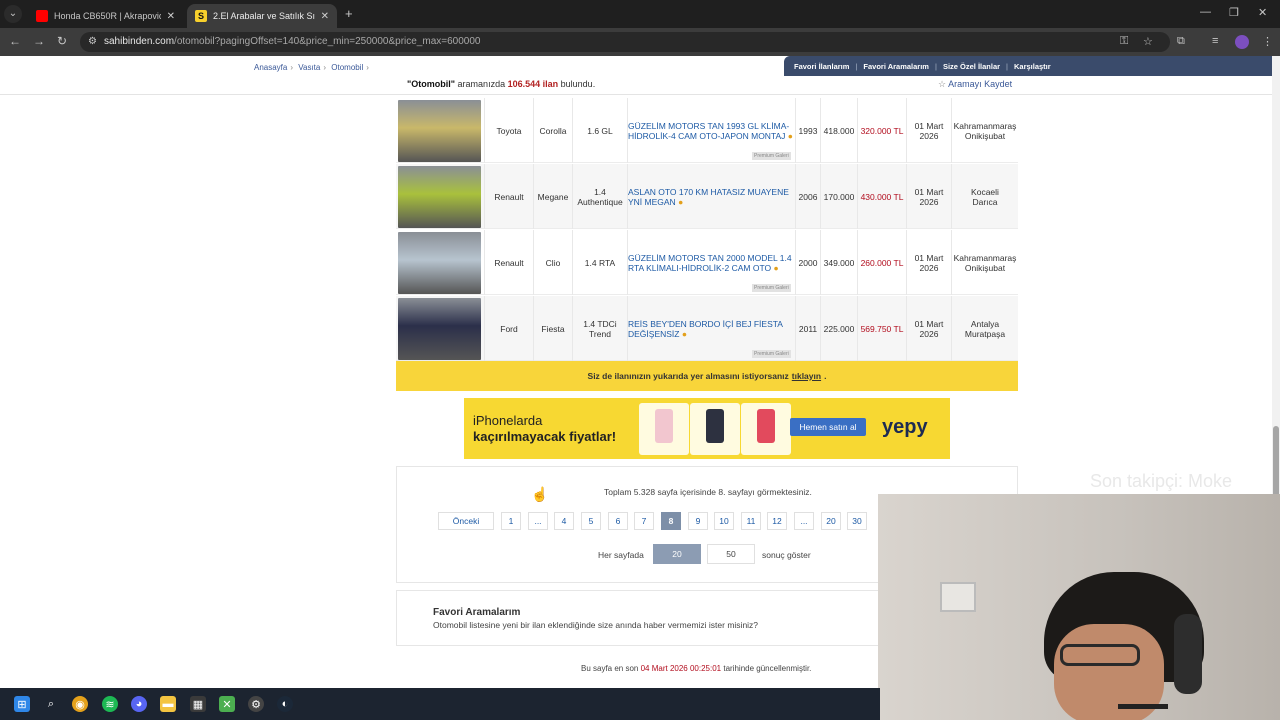  What do you see at coordinates (256, 704) in the screenshot?
I see `settings-icon: ⚙` at bounding box center [256, 704].